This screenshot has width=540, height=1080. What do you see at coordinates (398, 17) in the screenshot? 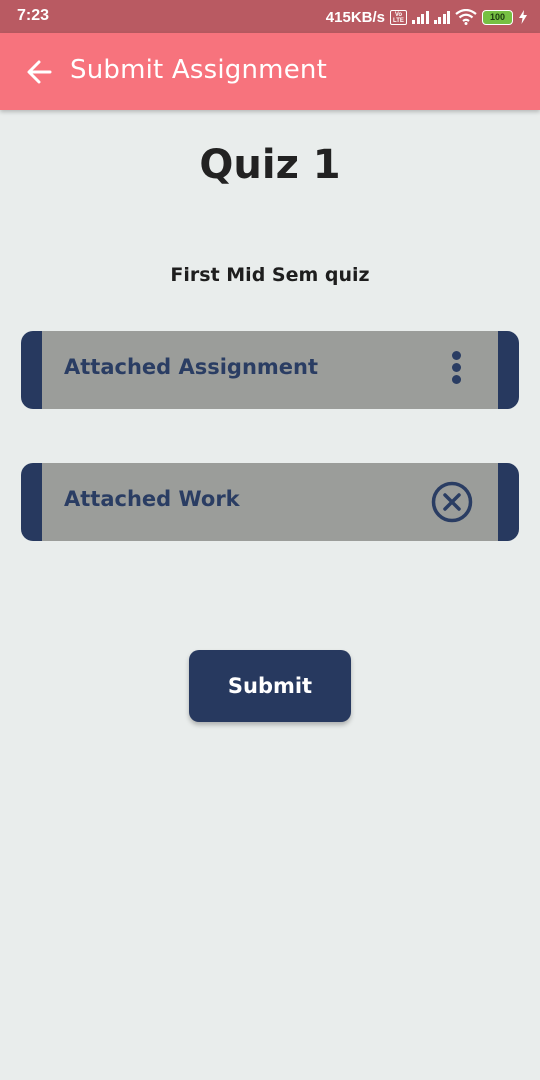
I see `volte-icon: Vo LTE` at bounding box center [398, 17].